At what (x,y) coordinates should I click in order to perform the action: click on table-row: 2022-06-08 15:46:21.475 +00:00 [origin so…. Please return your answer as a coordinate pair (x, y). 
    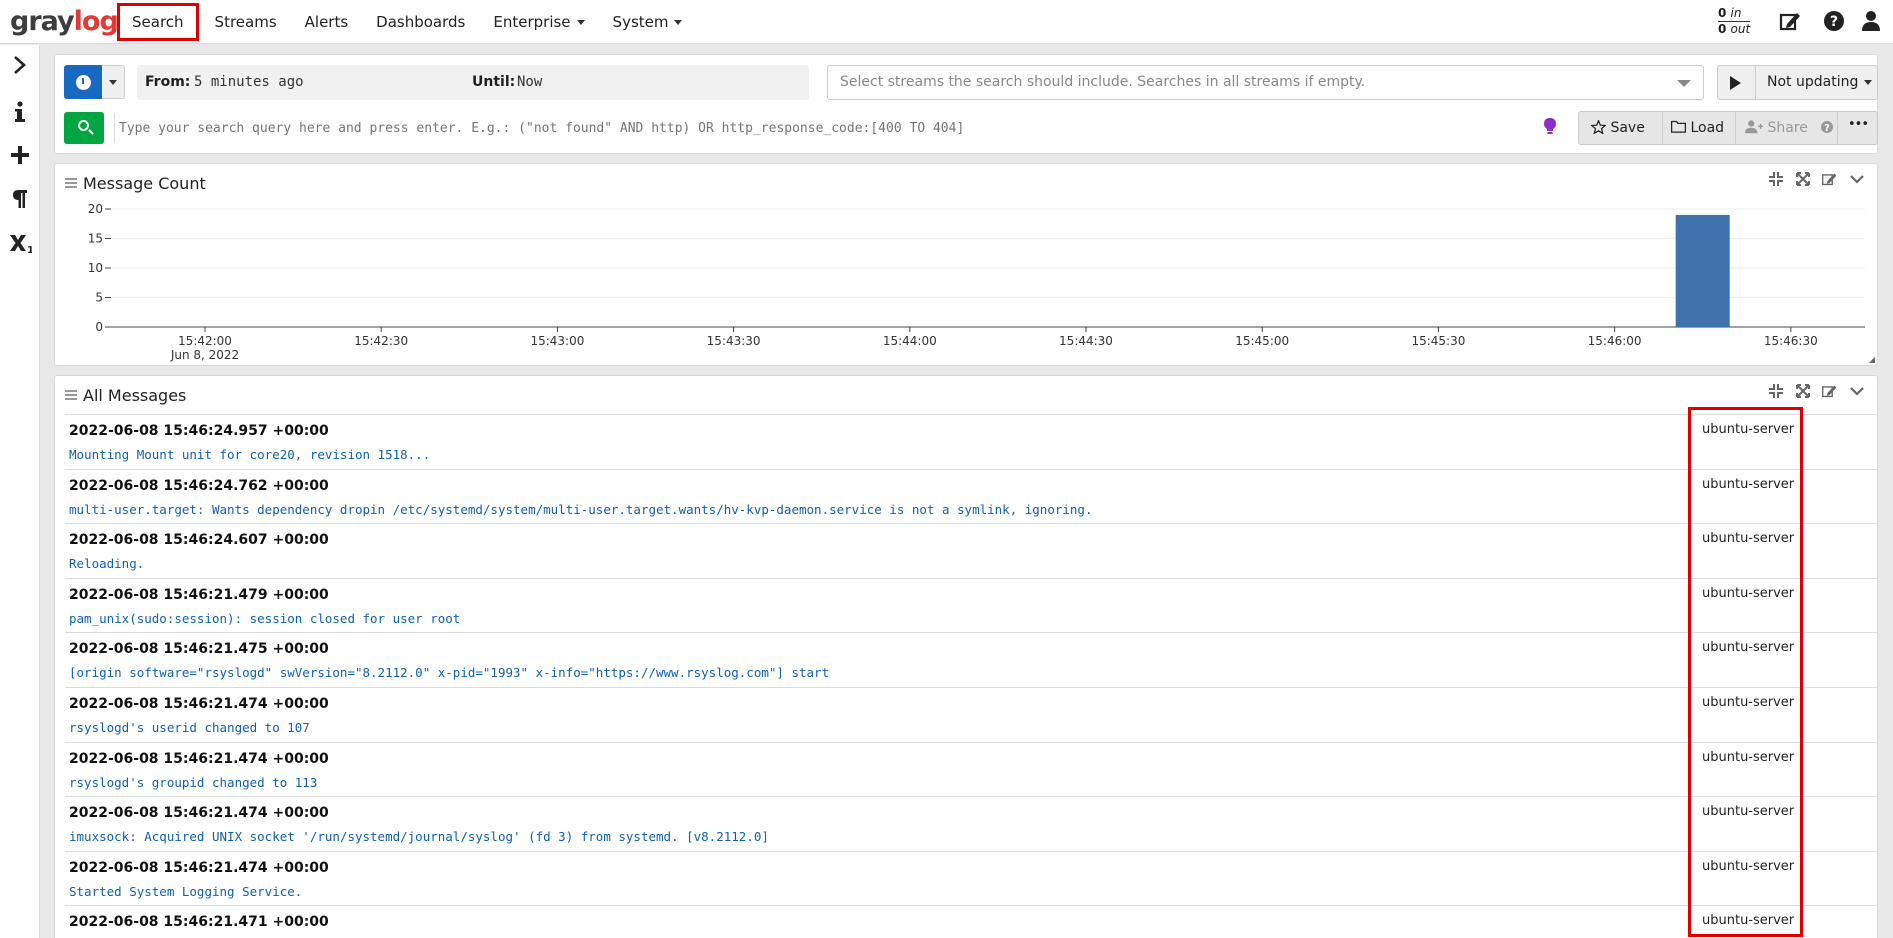
    Looking at the image, I should click on (971, 659).